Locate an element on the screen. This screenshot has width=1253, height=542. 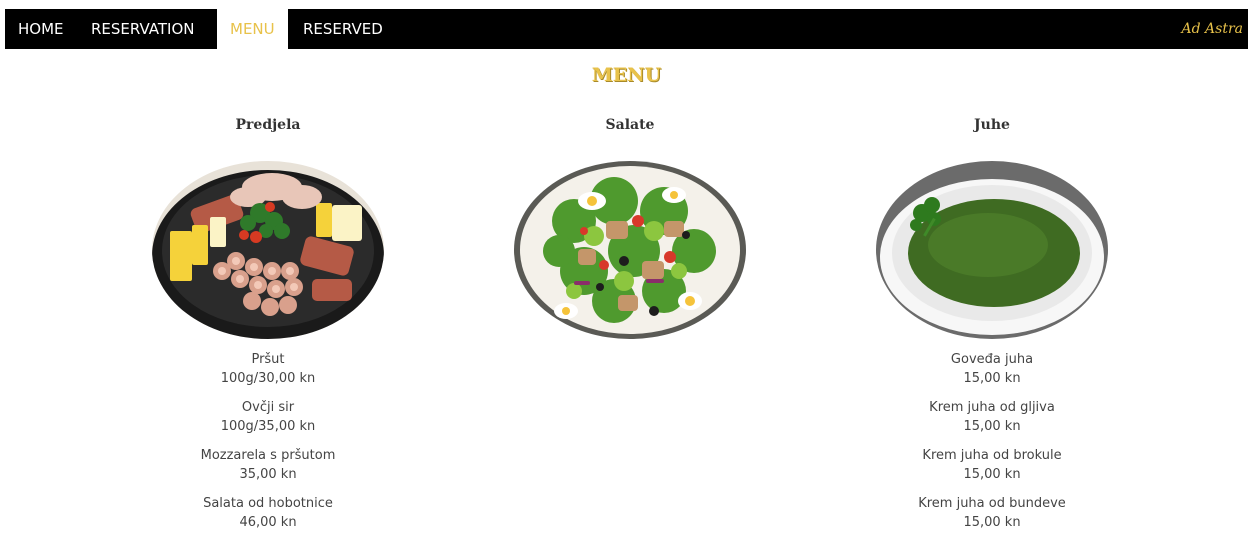
tuna-salad-icon is located at coordinates (630, 250).